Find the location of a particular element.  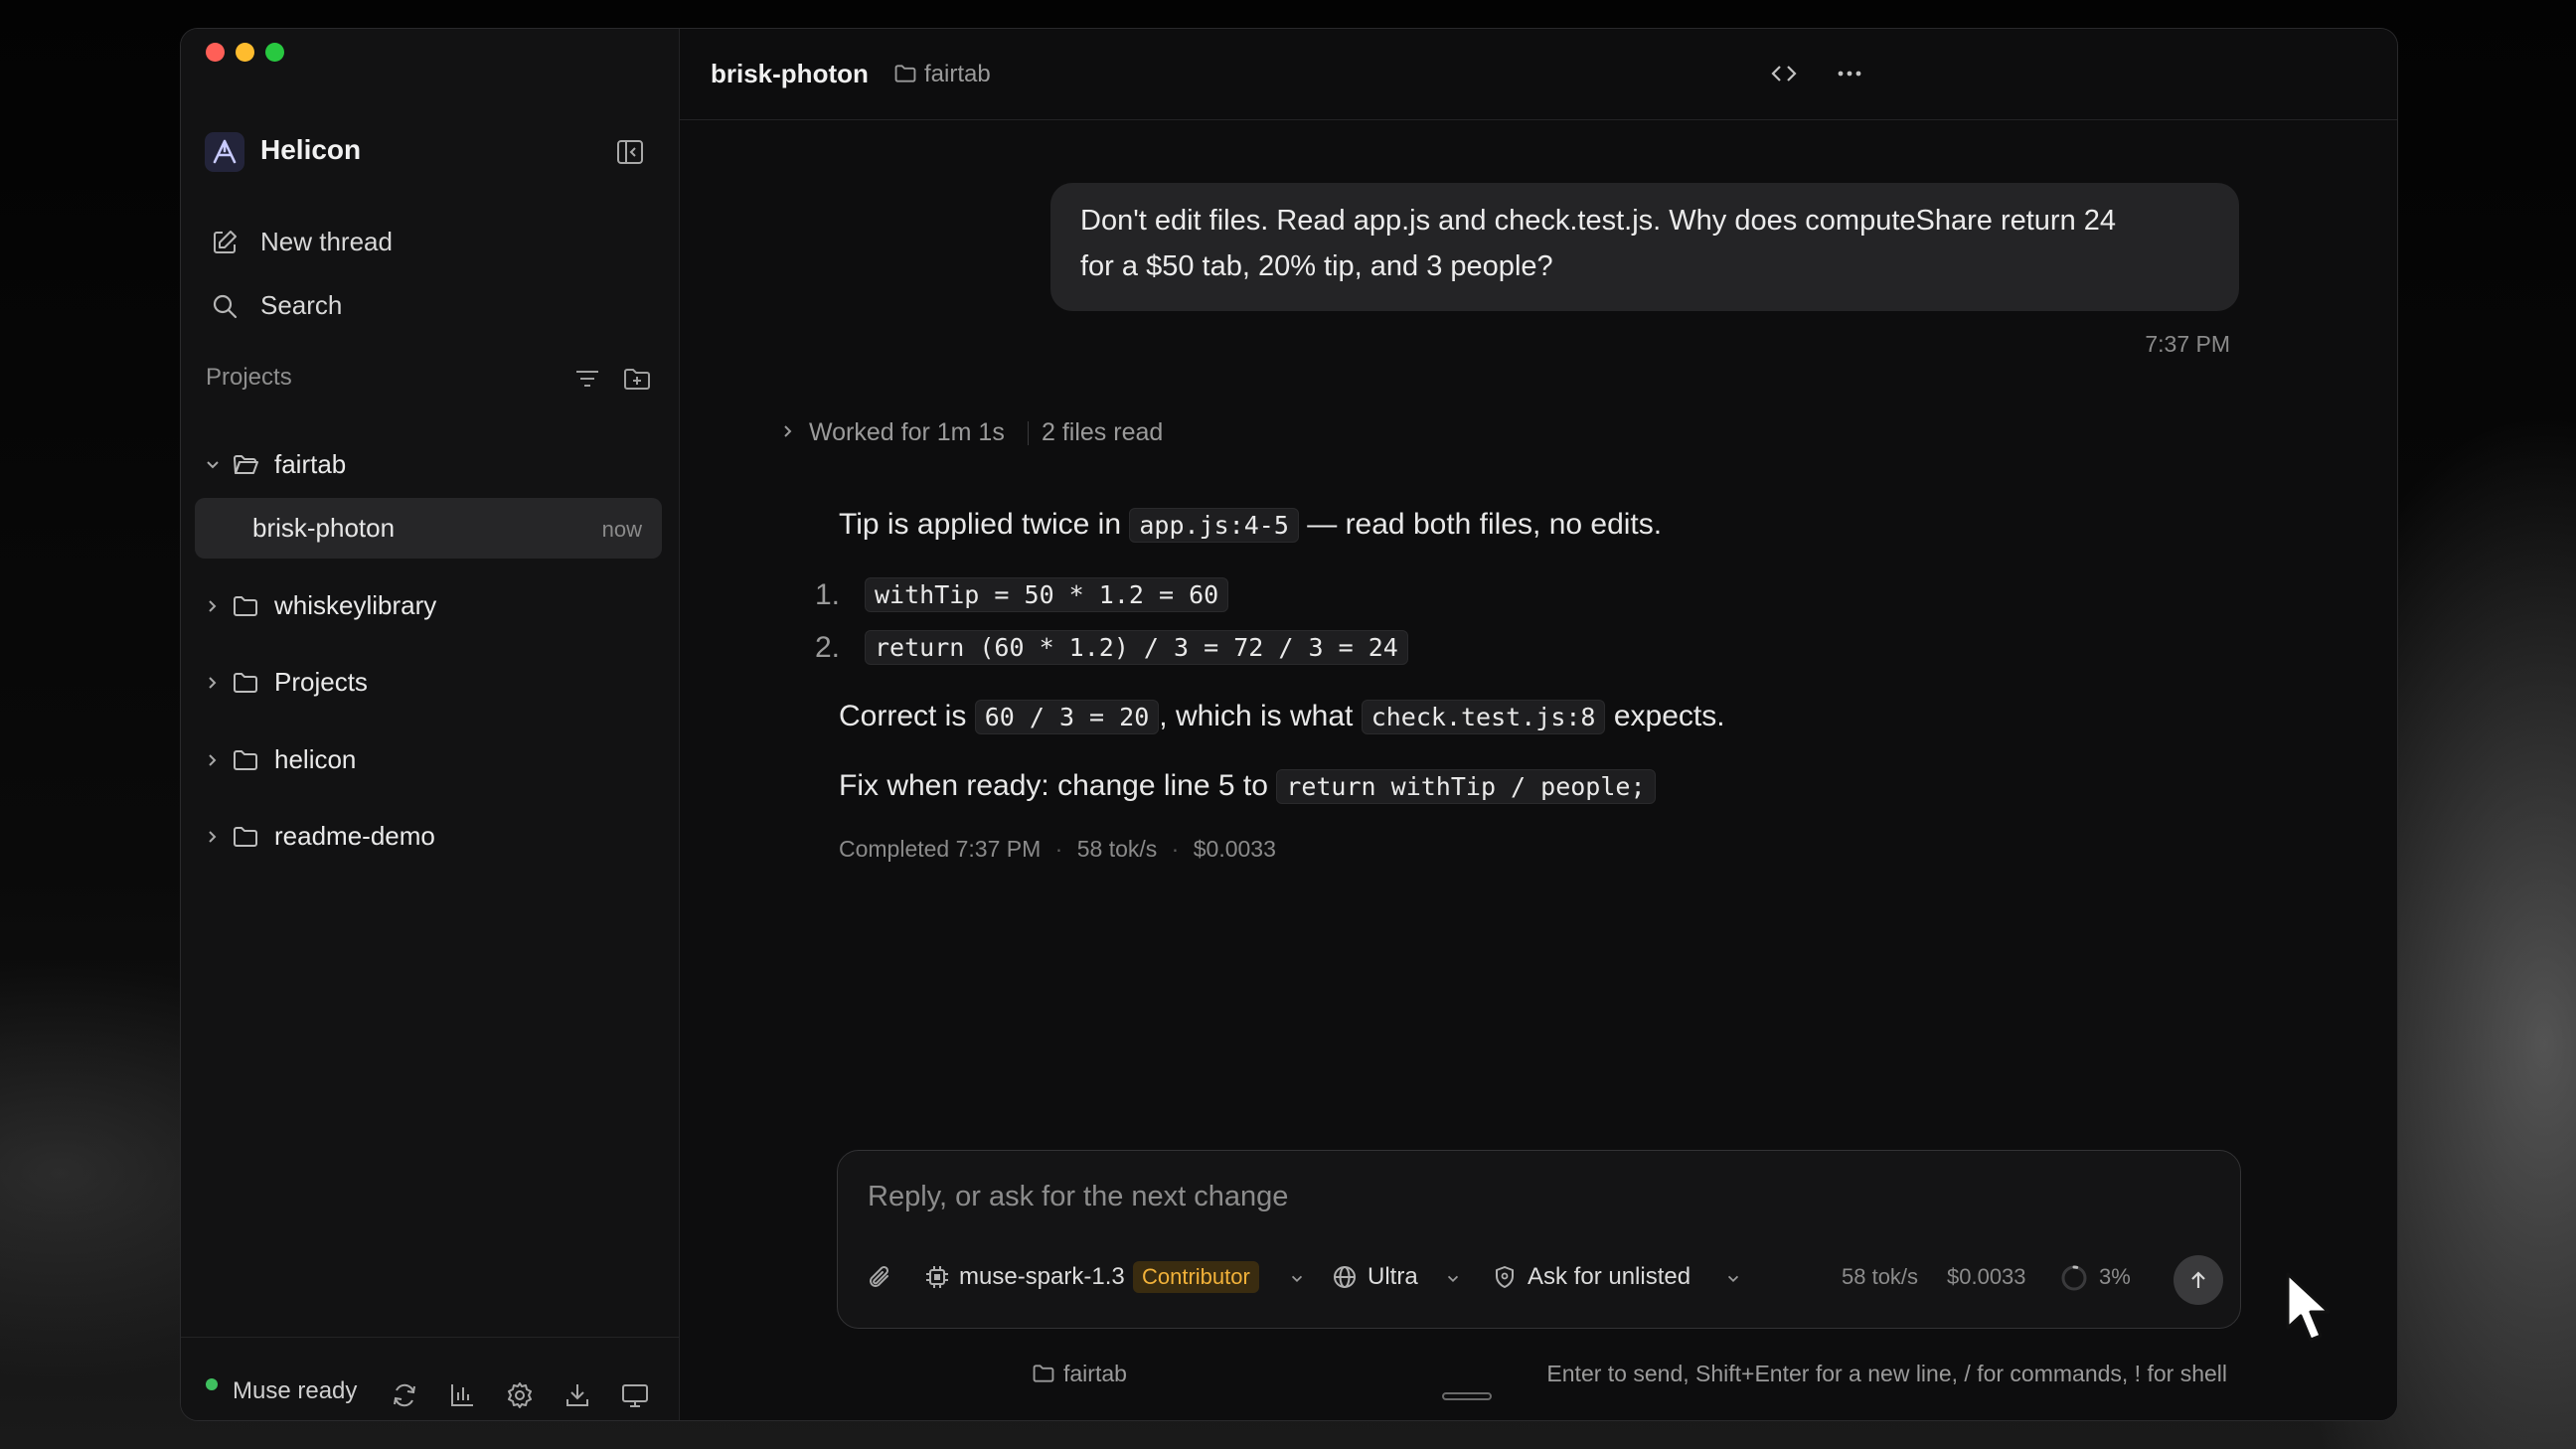

compose-icon is located at coordinates (225, 242).